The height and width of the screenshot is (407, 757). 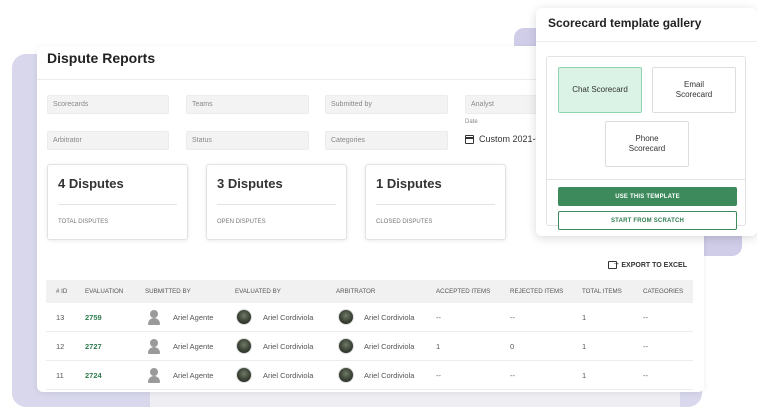 I want to click on calendar-icon, so click(x=469, y=139).